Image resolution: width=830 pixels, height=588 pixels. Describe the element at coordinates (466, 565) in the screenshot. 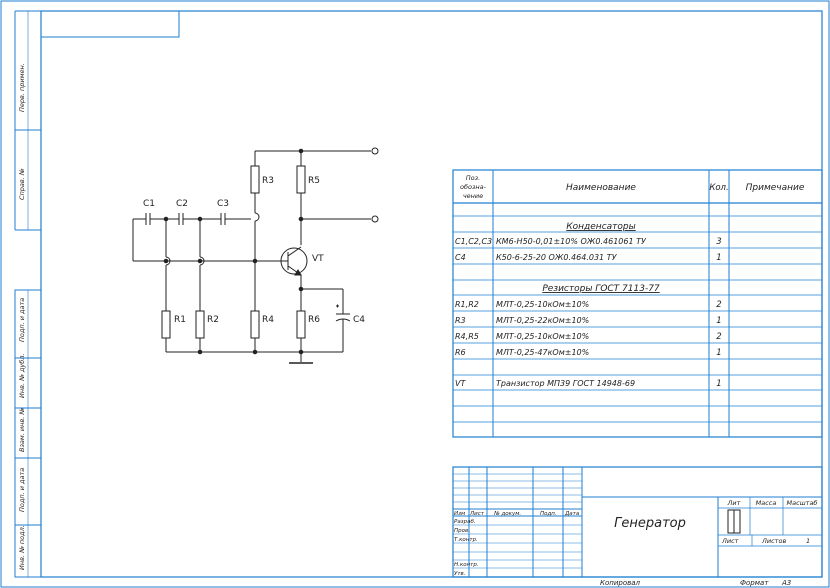

I see `tb-n-kontr: Н.контр.` at that location.